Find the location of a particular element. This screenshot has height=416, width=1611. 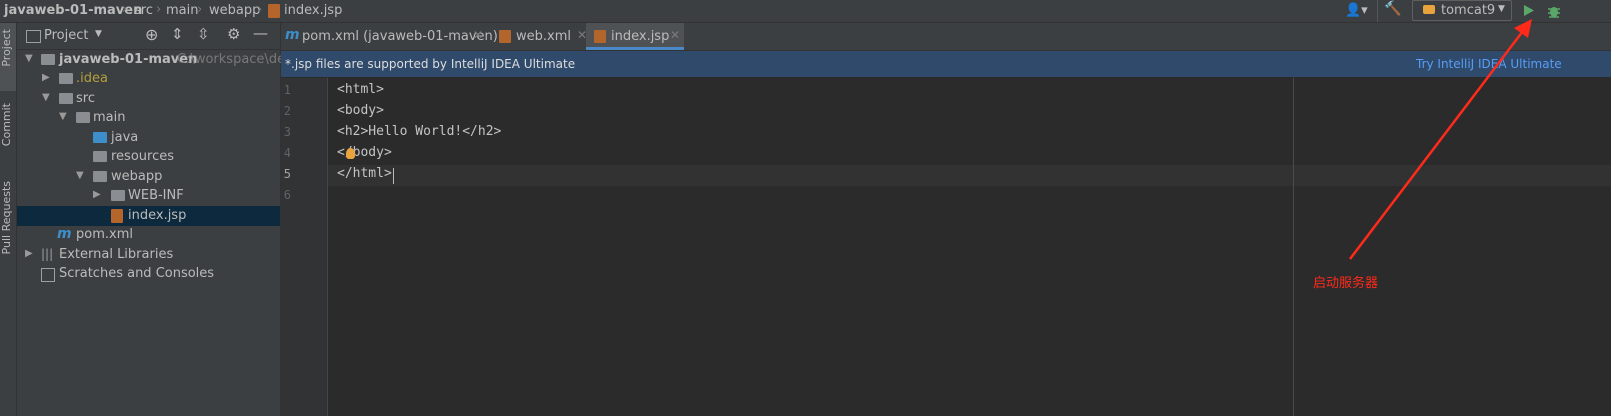

tree-item-project-root: ▼ javaweb-01-maven C:\workspace\de is located at coordinates (151, 60).